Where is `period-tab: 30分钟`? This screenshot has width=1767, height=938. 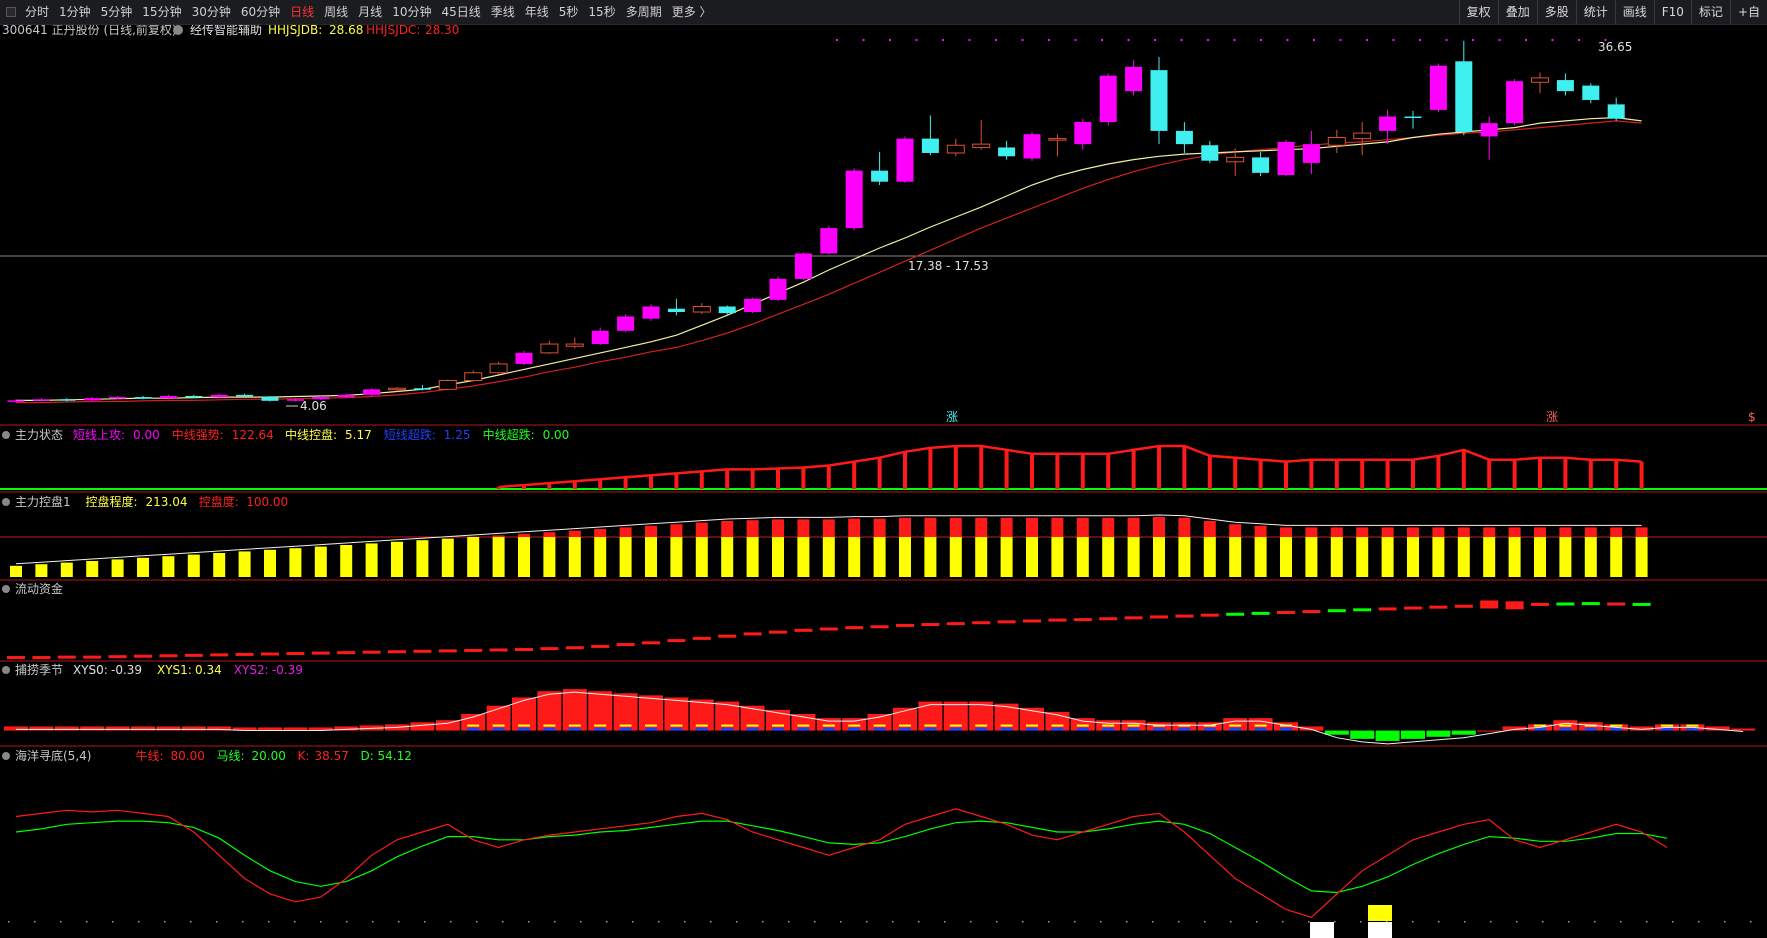 period-tab: 30分钟 is located at coordinates (211, 12).